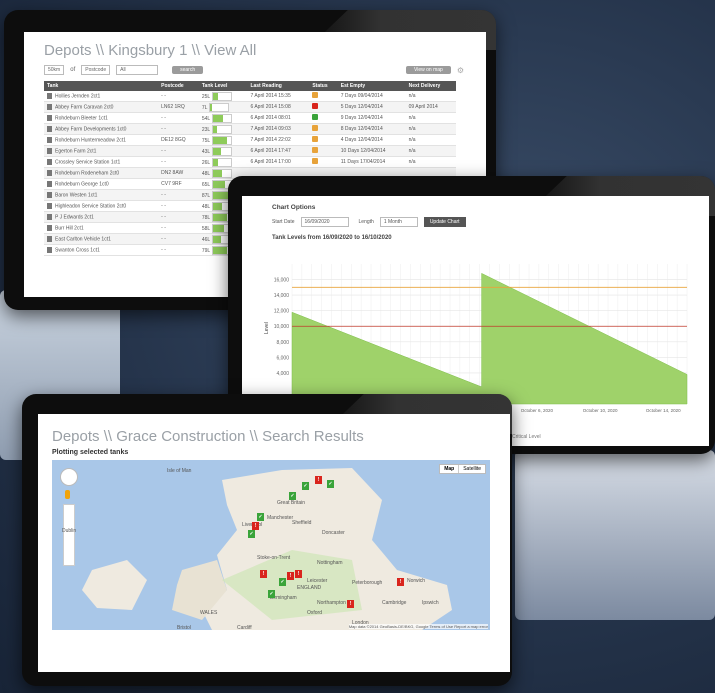  What do you see at coordinates (67, 494) in the screenshot?
I see `street-view-icon` at bounding box center [67, 494].